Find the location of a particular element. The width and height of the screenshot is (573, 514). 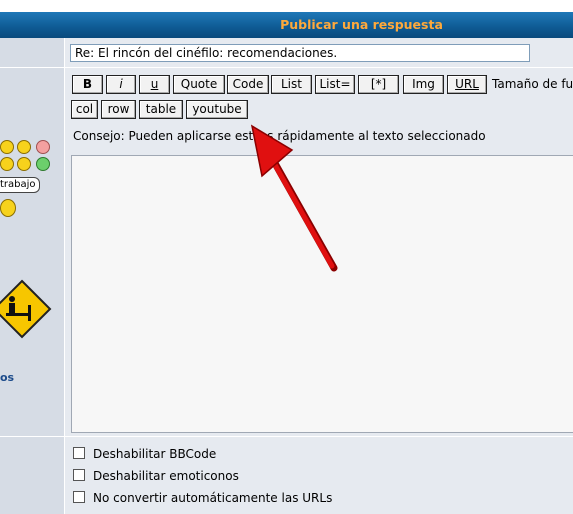

youtube-button: youtube is located at coordinates (217, 109).